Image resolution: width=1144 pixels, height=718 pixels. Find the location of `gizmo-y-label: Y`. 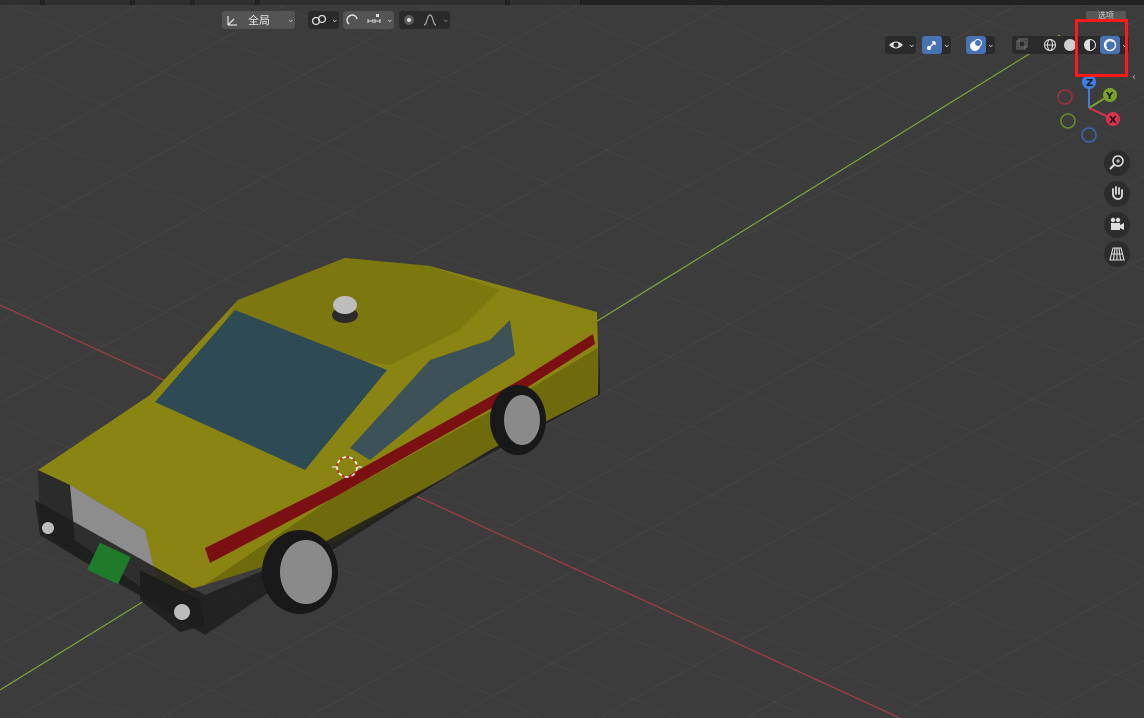

gizmo-y-label: Y is located at coordinates (1109, 96).